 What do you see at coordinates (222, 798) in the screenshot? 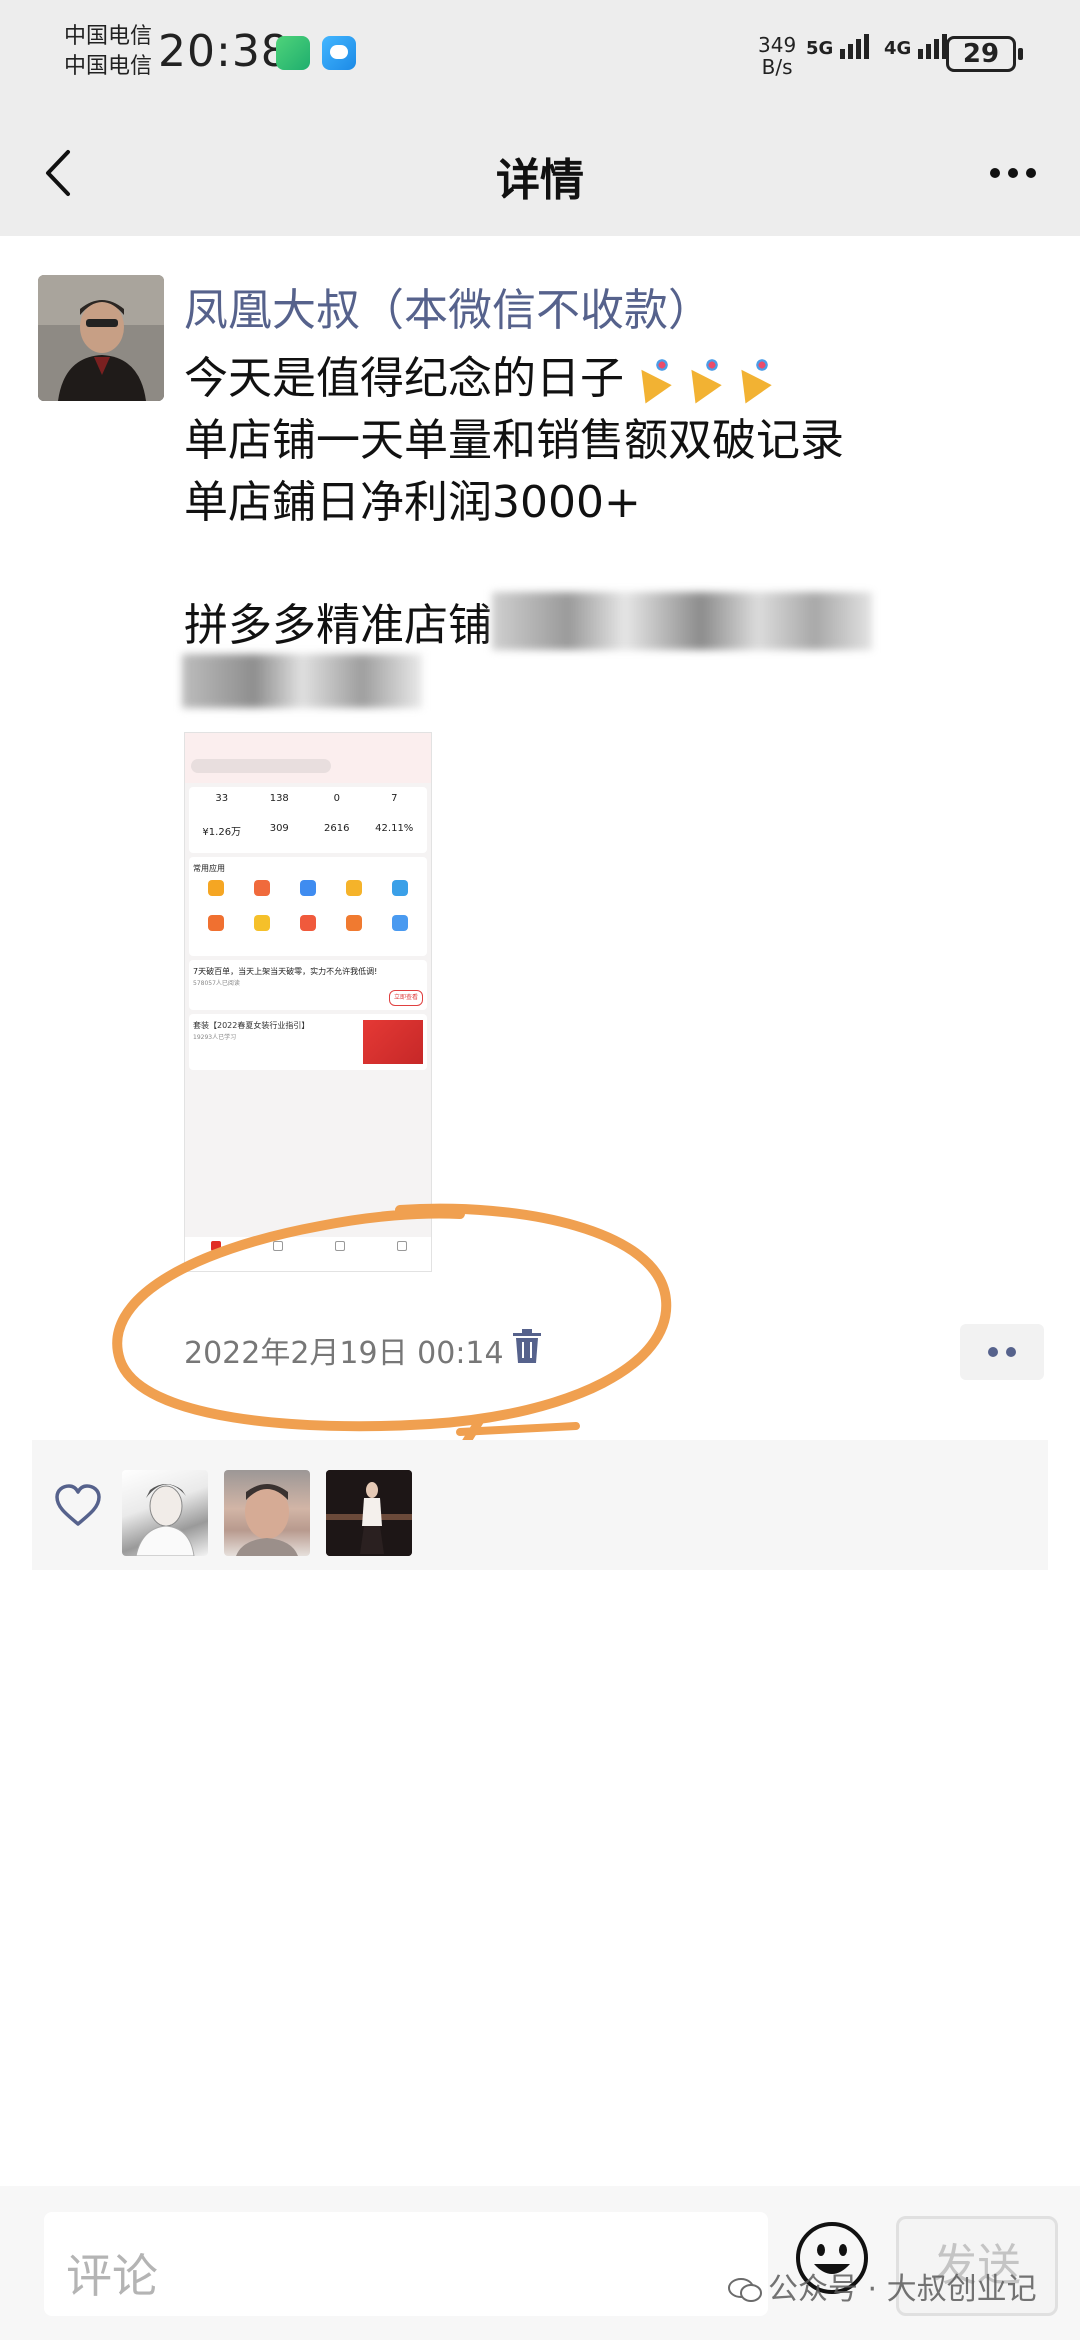
I see `image-stat: 33` at bounding box center [222, 798].